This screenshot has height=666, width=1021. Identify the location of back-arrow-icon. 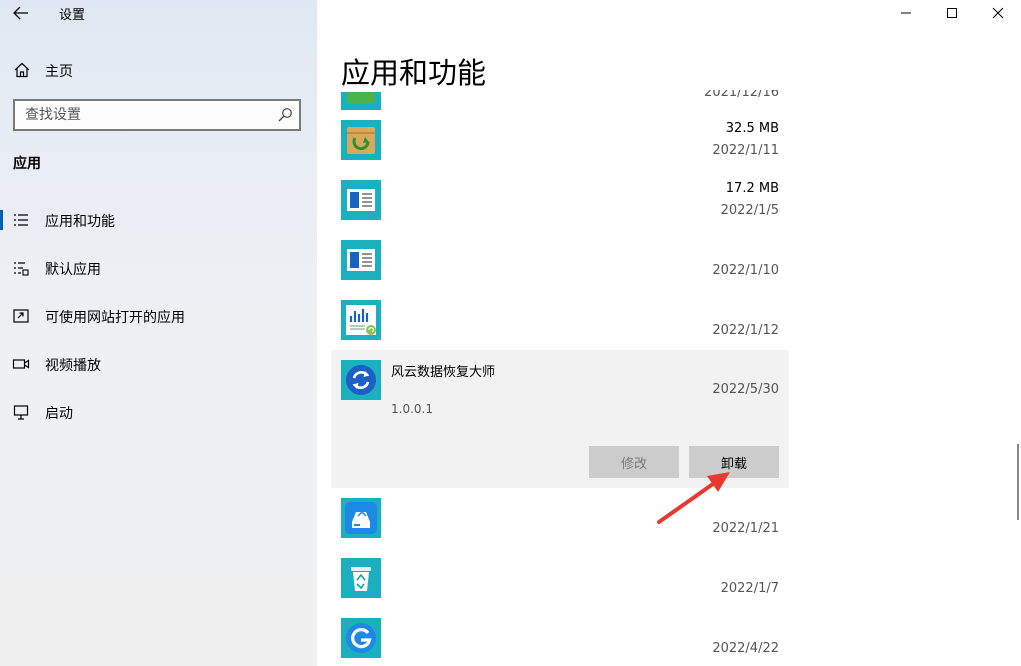
(20, 13).